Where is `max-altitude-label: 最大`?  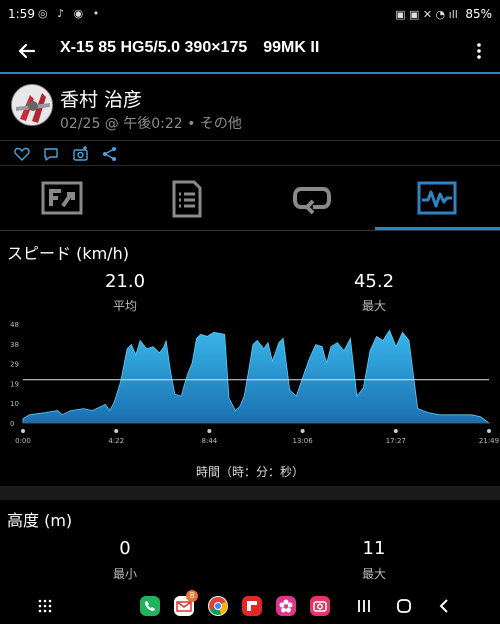 max-altitude-label: 最大 is located at coordinates (373, 574).